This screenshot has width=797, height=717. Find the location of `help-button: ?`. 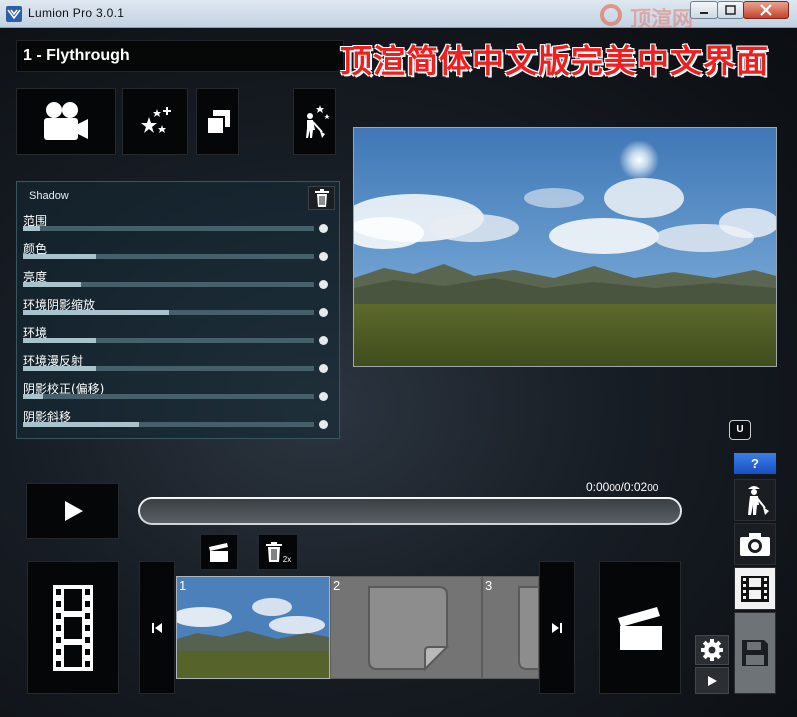

help-button: ? is located at coordinates (755, 463).